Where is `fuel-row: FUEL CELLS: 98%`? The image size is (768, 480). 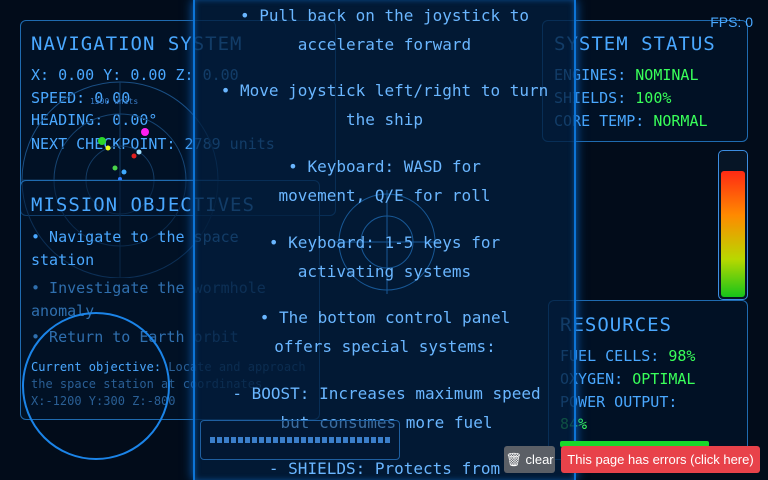 fuel-row: FUEL CELLS: 98% is located at coordinates (627, 356).